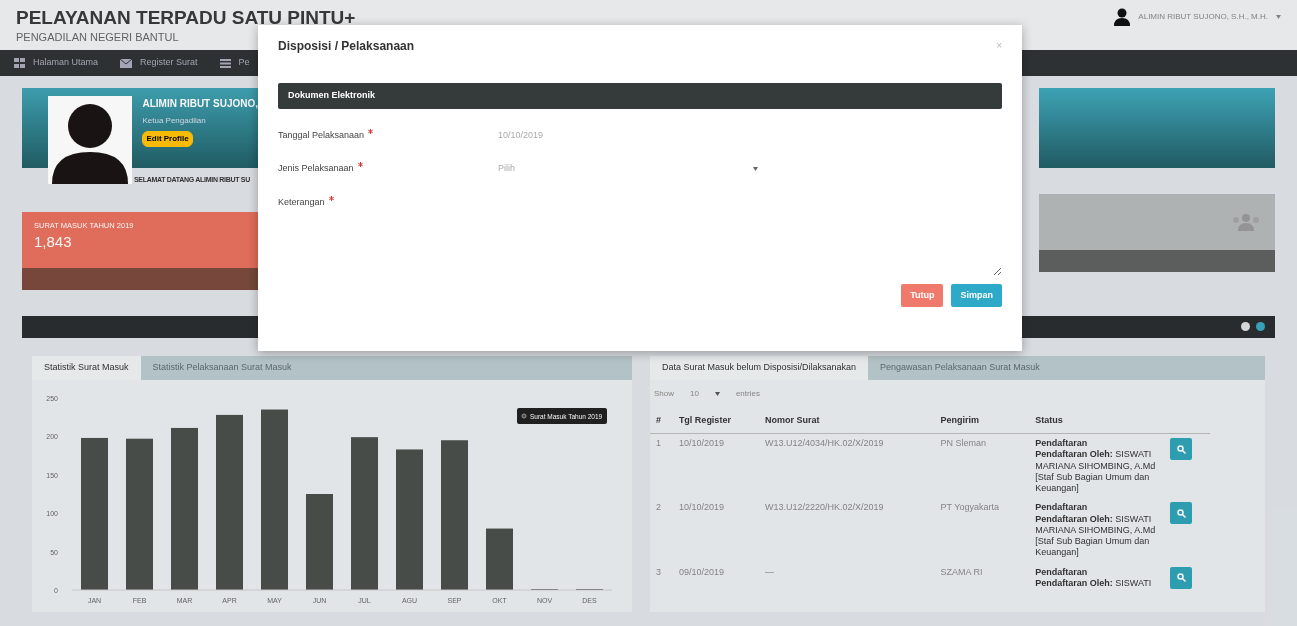  What do you see at coordinates (982, 420) in the screenshot?
I see `column-header: Pengirim` at bounding box center [982, 420].